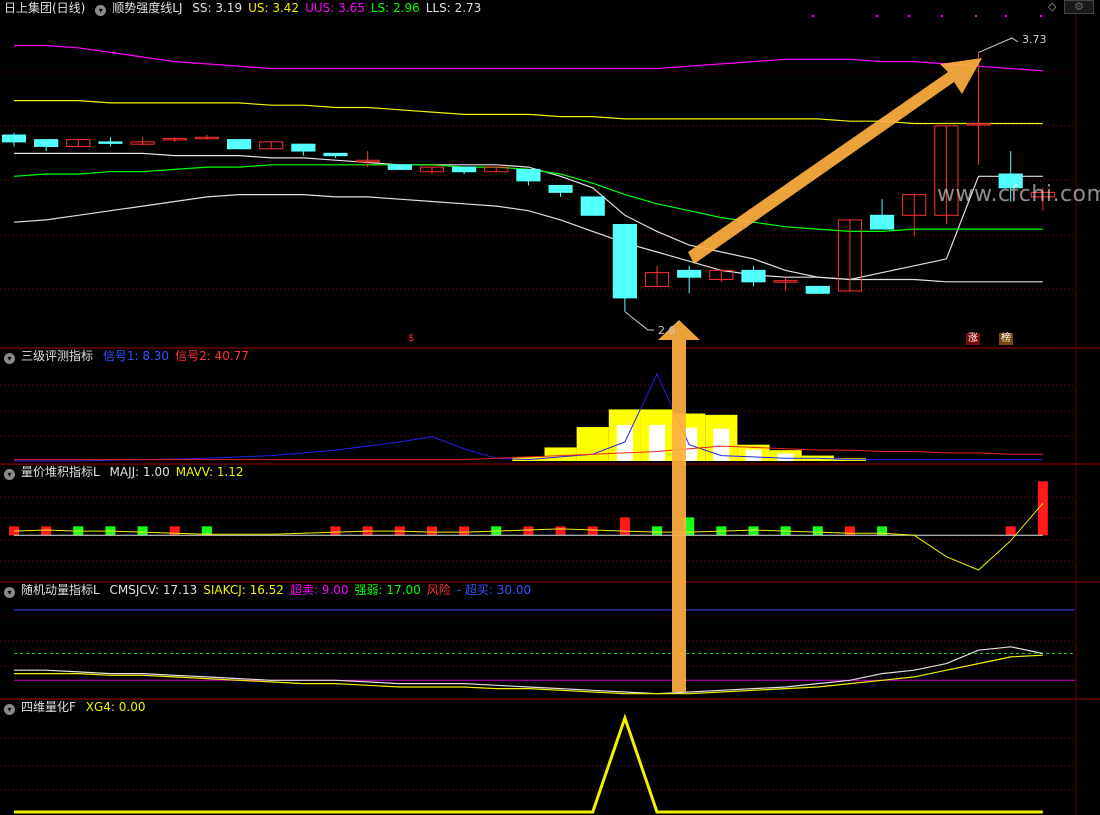  I want to click on indicator-value: 强弱: 17.00, so click(387, 590).